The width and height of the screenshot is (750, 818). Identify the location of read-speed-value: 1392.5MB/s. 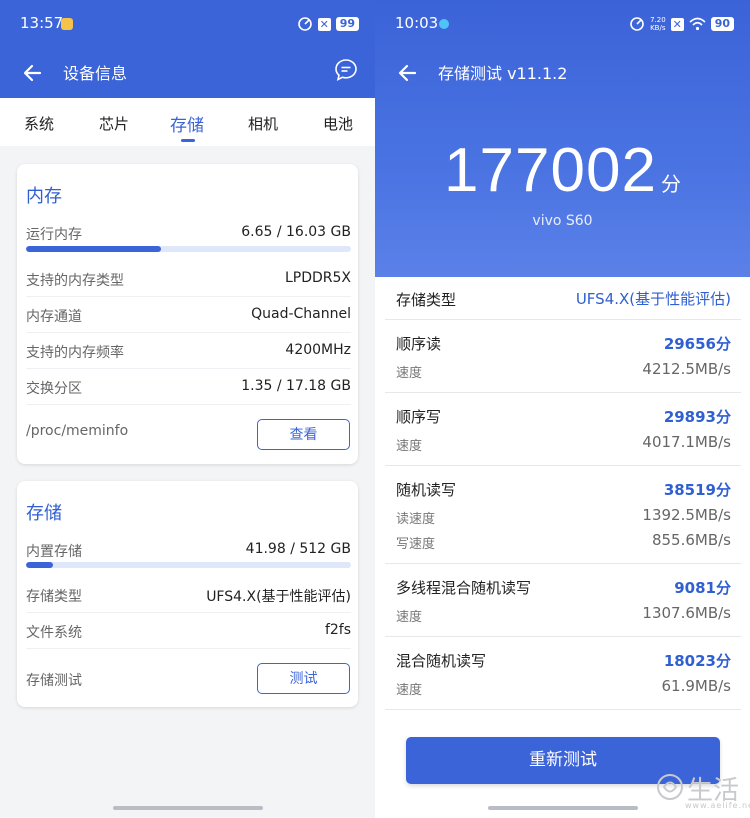
(686, 515).